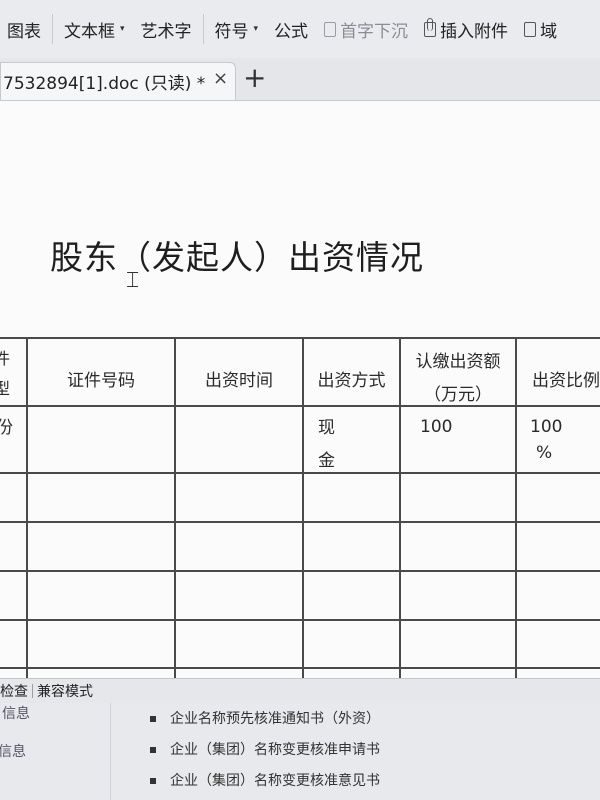 The width and height of the screenshot is (600, 800). I want to click on formula-button: 公式, so click(291, 29).